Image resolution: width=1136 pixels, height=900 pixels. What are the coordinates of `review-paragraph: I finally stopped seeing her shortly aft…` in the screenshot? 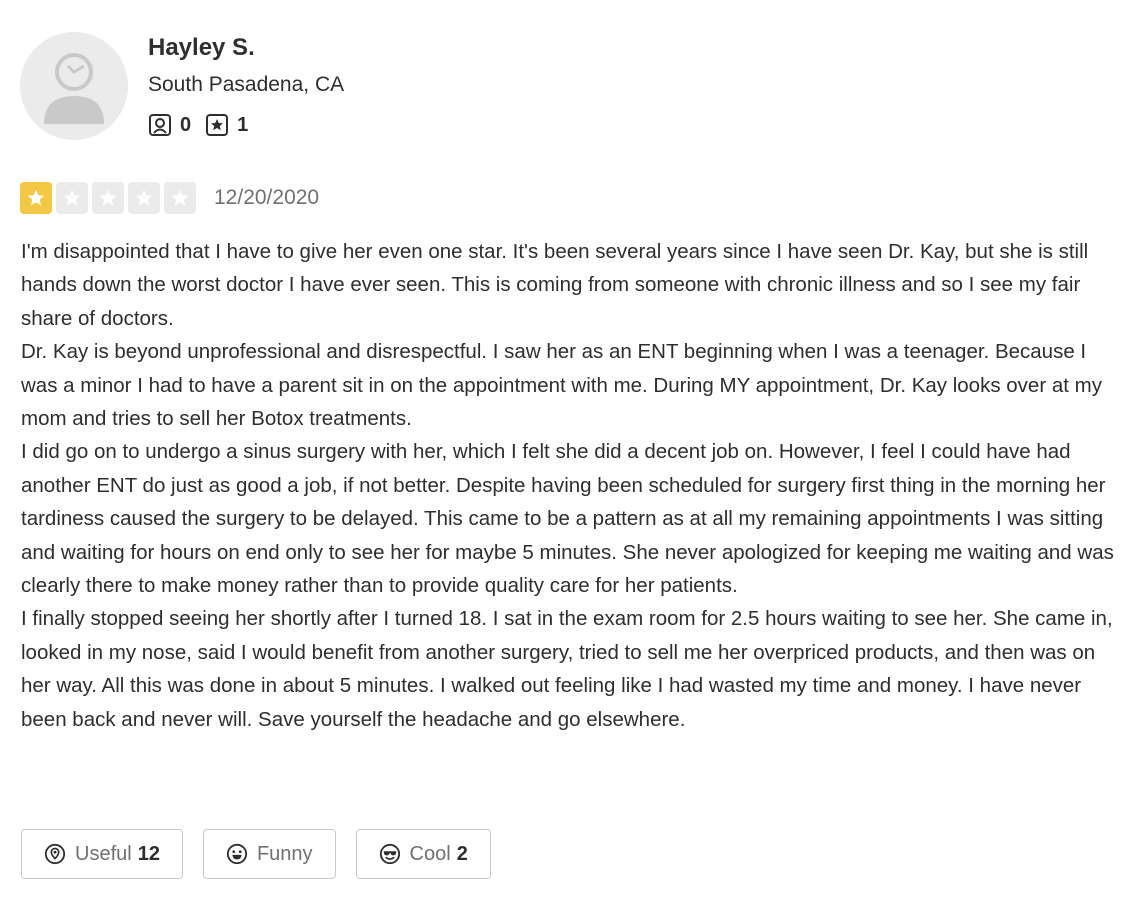 It's located at (567, 669).